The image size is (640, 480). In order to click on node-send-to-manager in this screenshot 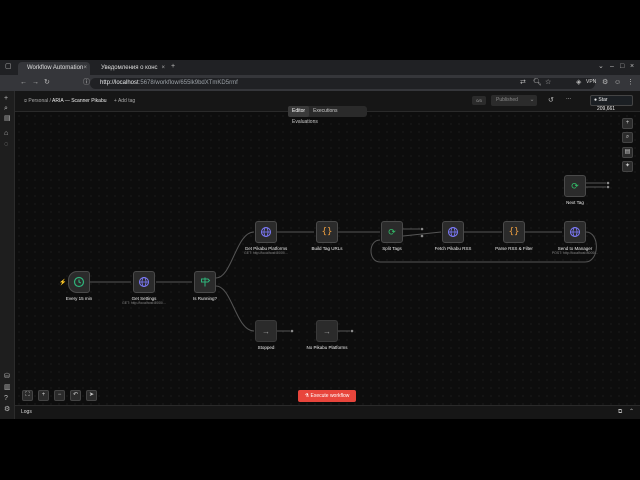, I will do `click(575, 232)`.